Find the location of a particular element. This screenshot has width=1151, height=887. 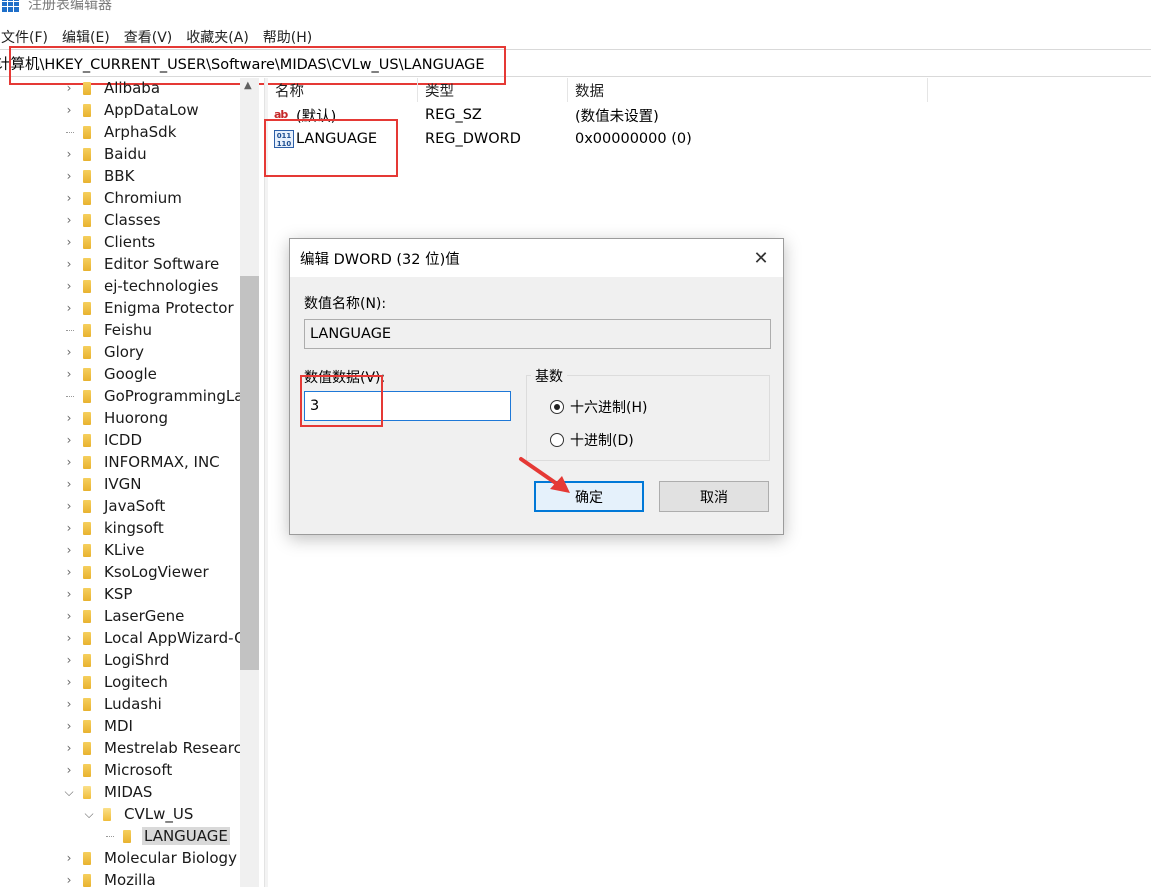

tree-item-label: ej-technologies is located at coordinates (161, 286).